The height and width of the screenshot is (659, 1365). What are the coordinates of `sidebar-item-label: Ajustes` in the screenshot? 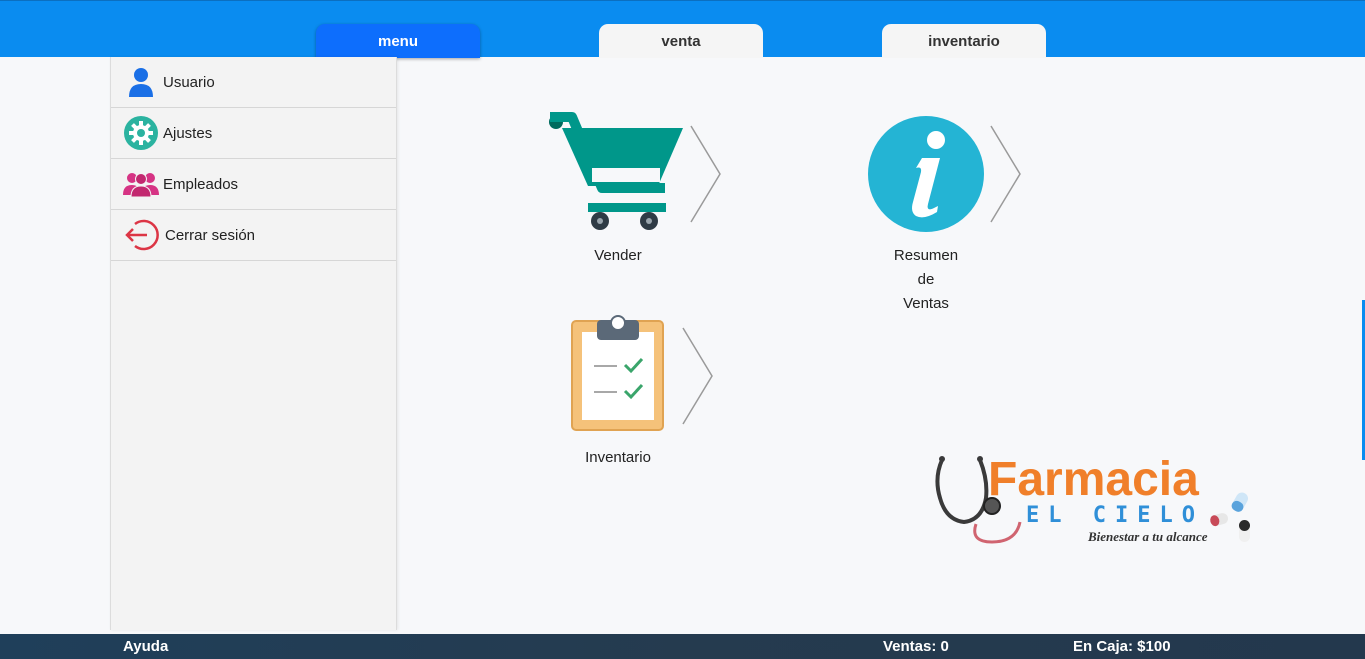 It's located at (188, 133).